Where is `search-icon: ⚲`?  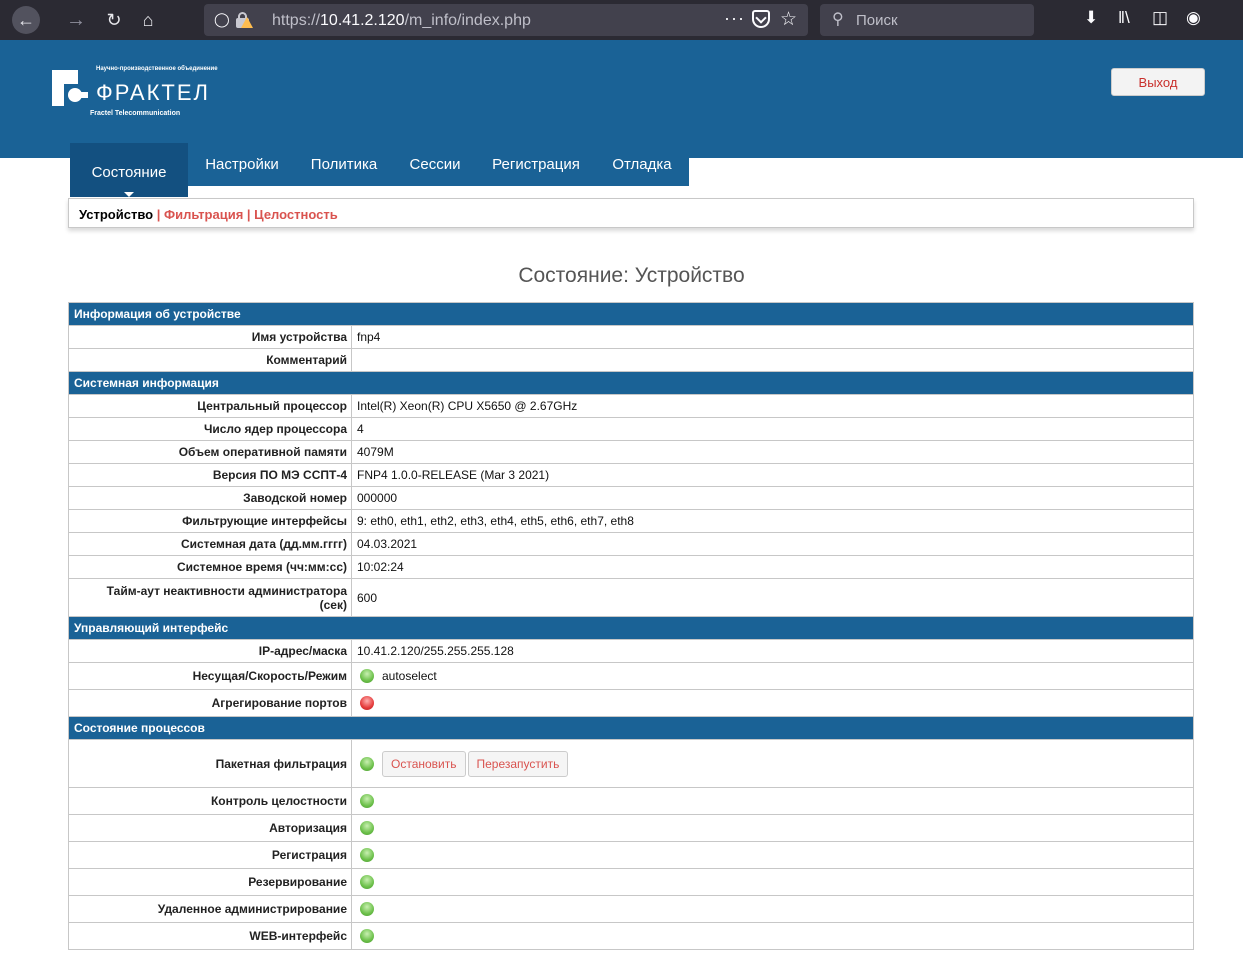 search-icon: ⚲ is located at coordinates (838, 19).